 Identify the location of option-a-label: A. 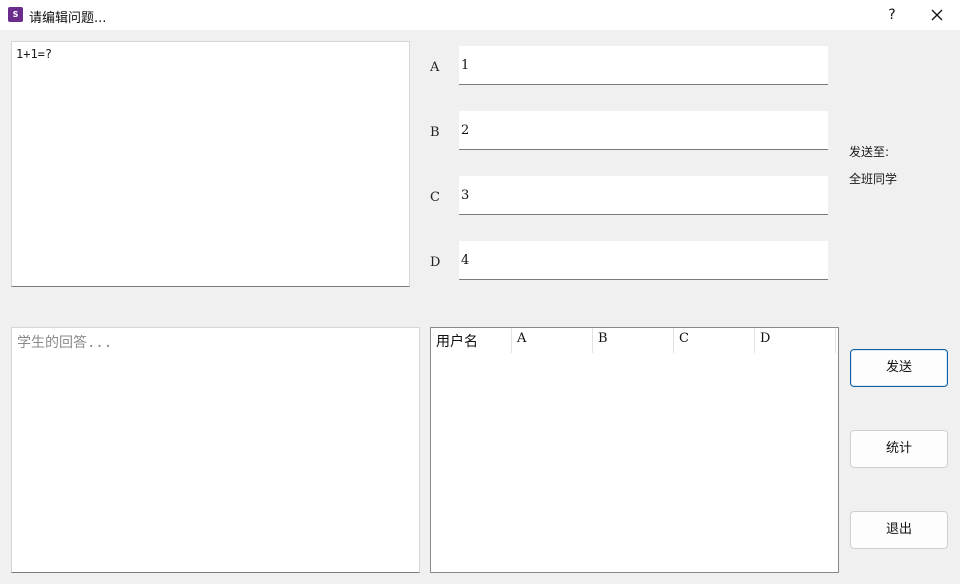
(435, 67).